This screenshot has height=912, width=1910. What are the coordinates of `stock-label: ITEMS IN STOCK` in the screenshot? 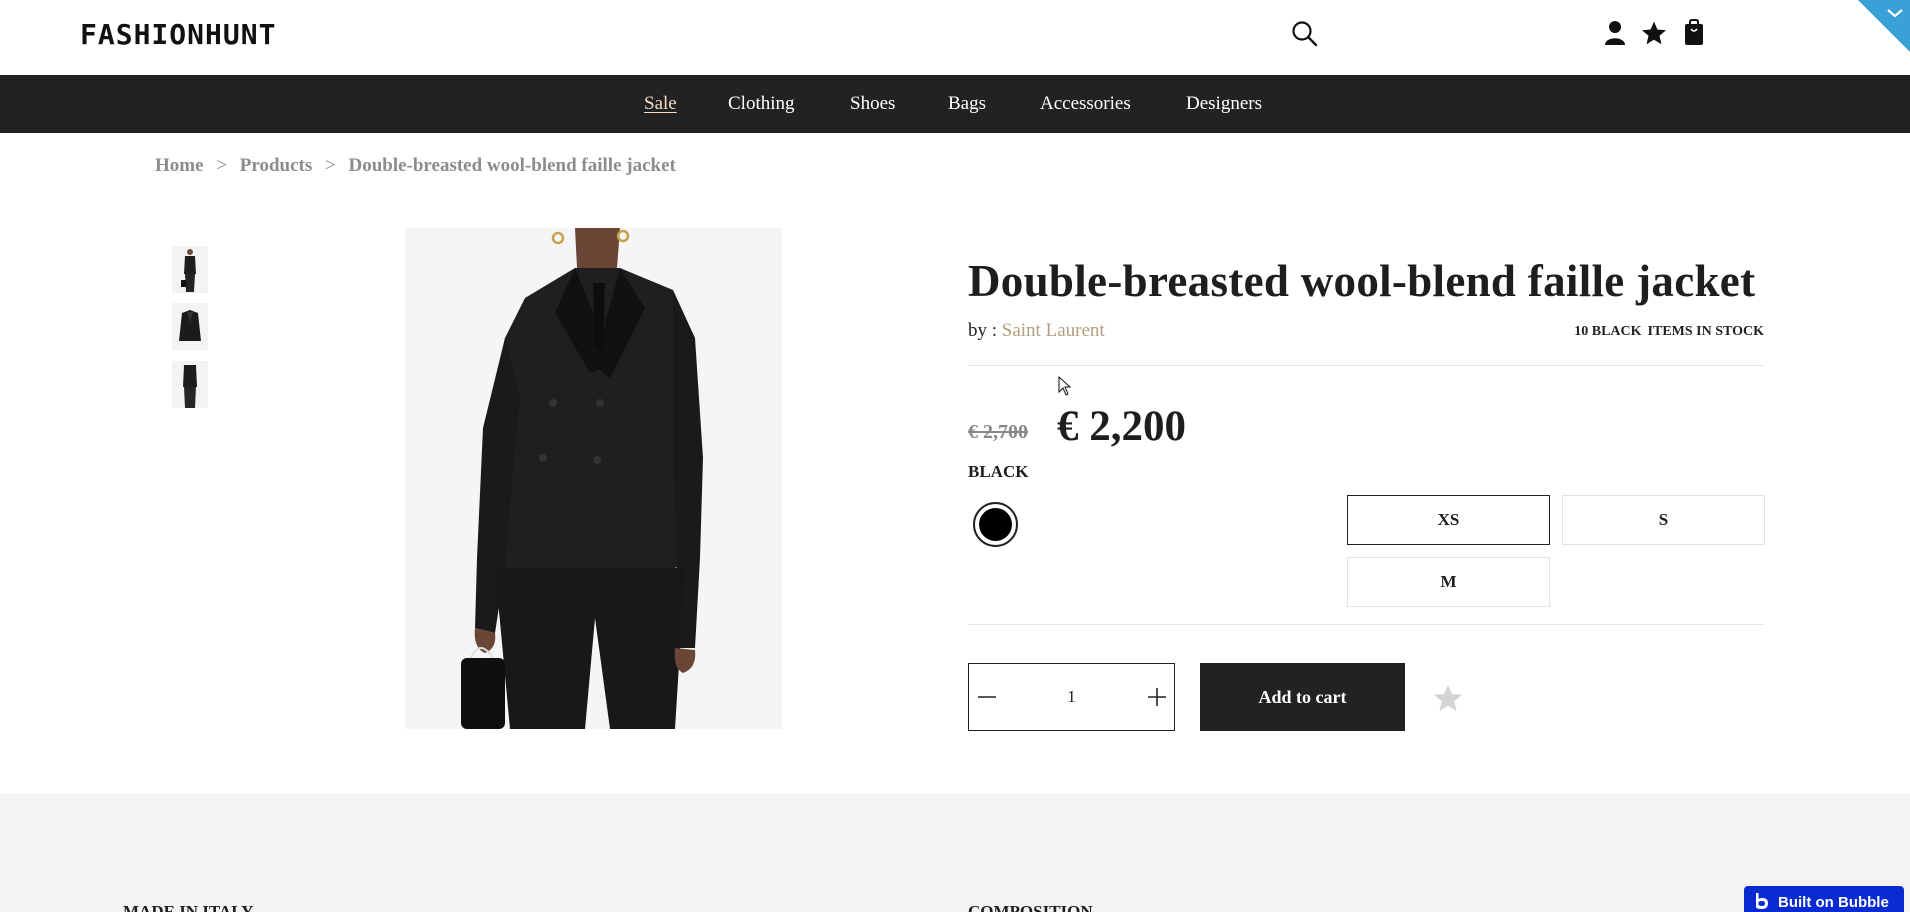 It's located at (1705, 331).